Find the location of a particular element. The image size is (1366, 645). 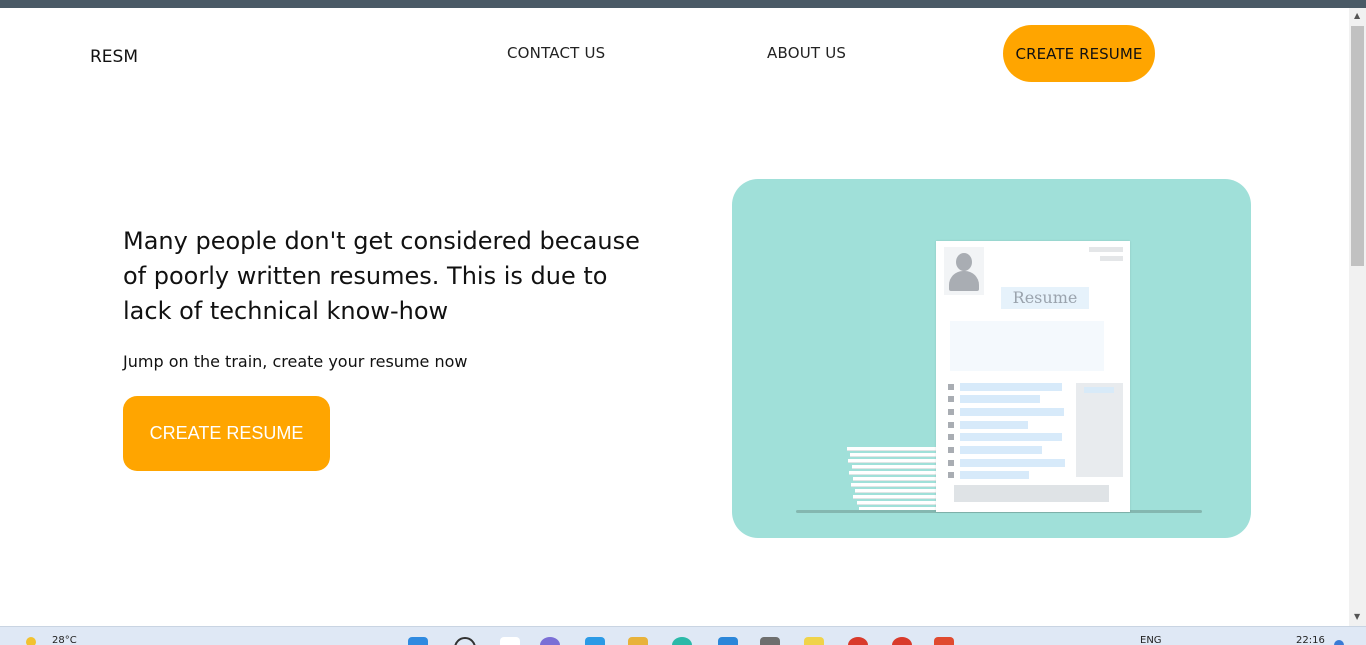

taskbar: 28°C ENG 22:16 is located at coordinates (683, 635).